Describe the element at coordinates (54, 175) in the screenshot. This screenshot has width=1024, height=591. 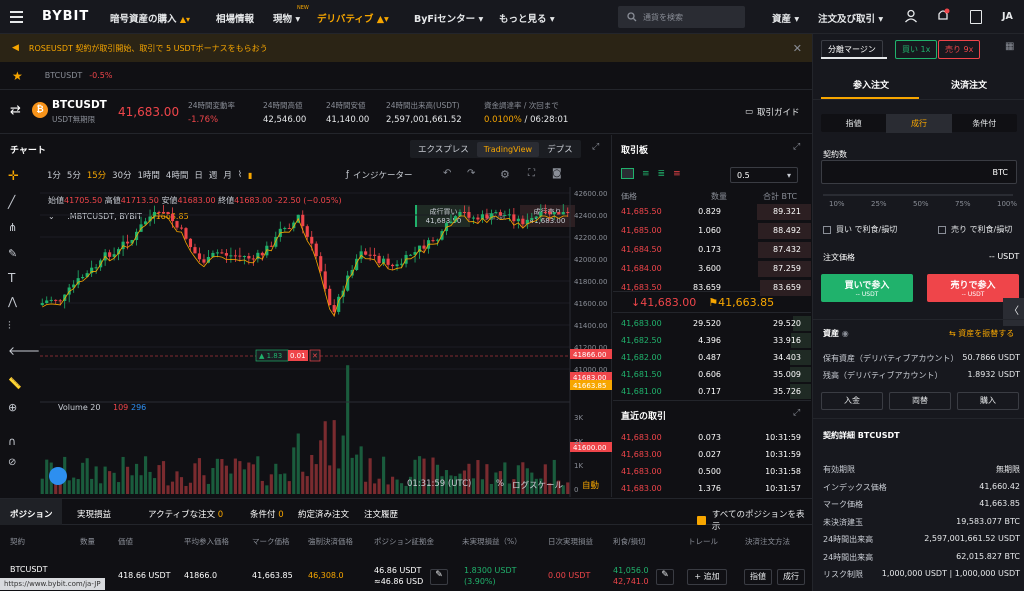
I see `interval-0: 1分` at that location.